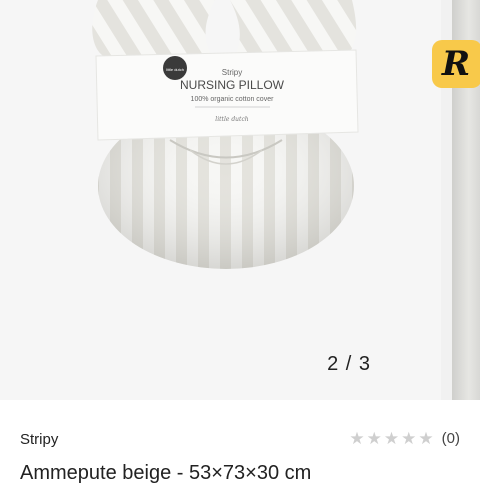 This screenshot has width=480, height=485. I want to click on label-subtitle-text: 100% organic cotton cover, so click(233, 99).